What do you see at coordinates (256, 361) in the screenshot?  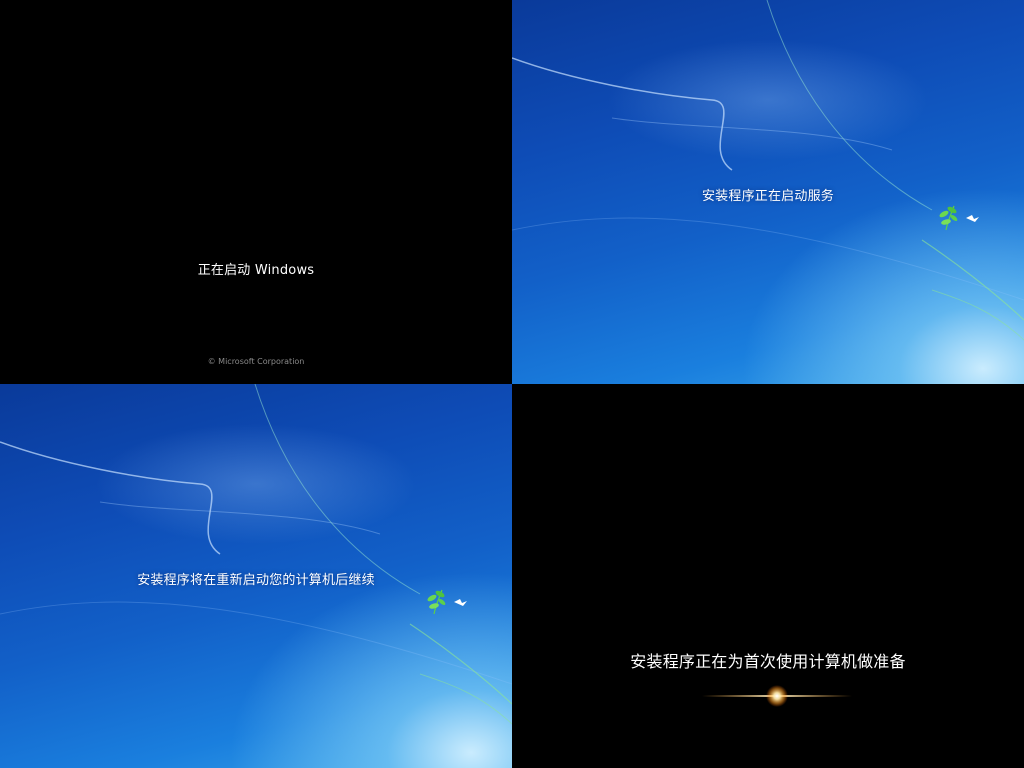 I see `copyright-text: © Microsoft Corporation` at bounding box center [256, 361].